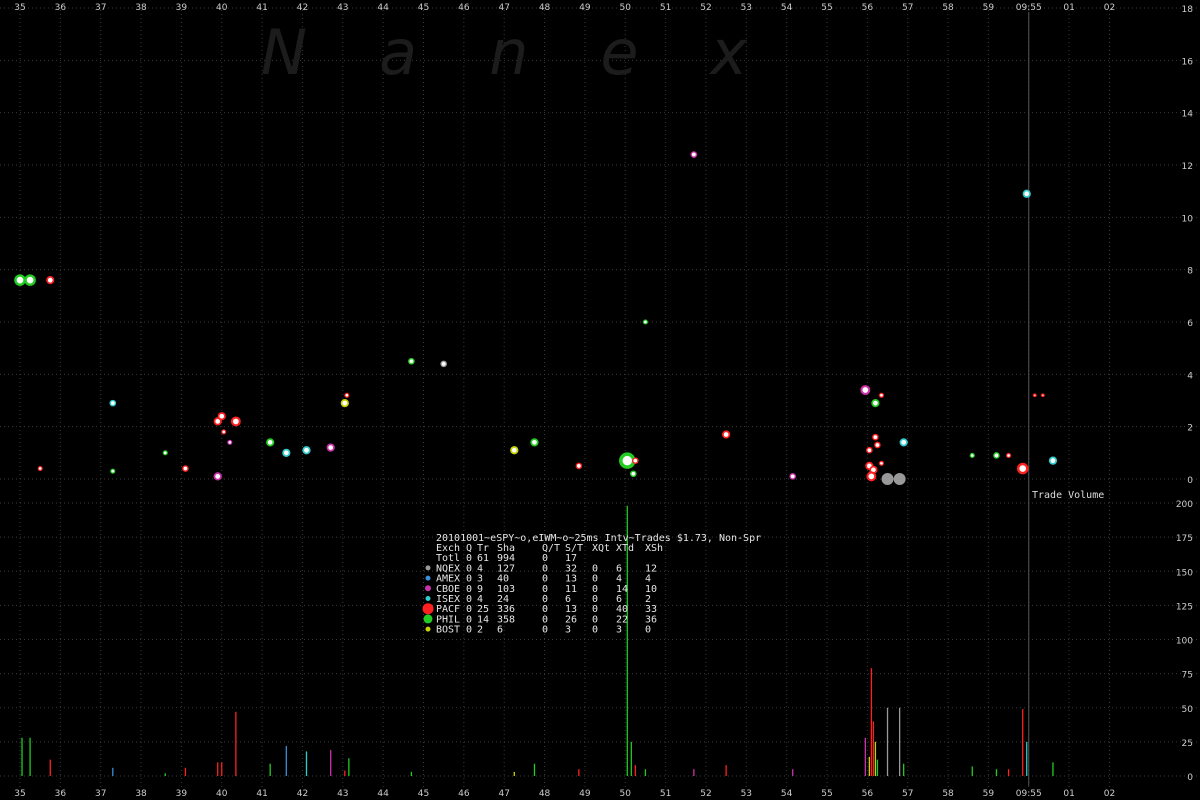 The image size is (1200, 800). Describe the element at coordinates (1184, 539) in the screenshot. I see `volume-tick-label: 175` at that location.